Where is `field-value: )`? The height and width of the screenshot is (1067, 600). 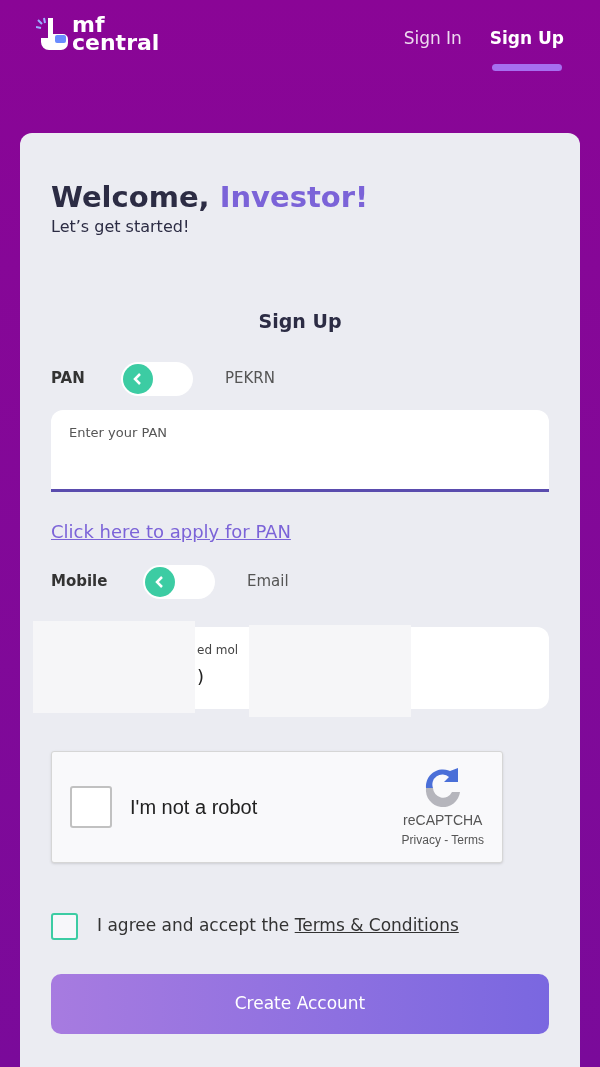 field-value: ) is located at coordinates (201, 676).